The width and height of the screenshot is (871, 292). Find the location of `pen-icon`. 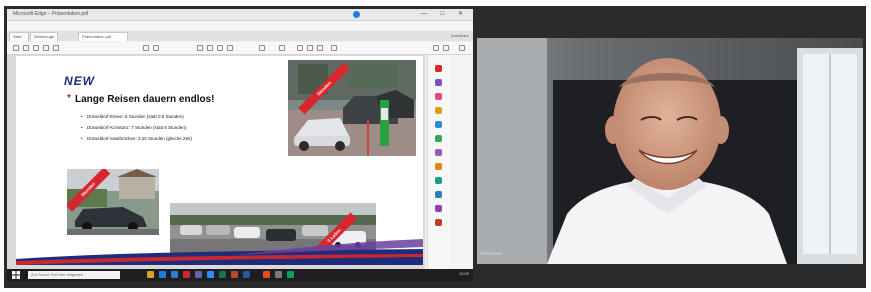

pen-icon is located at coordinates (300, 48).